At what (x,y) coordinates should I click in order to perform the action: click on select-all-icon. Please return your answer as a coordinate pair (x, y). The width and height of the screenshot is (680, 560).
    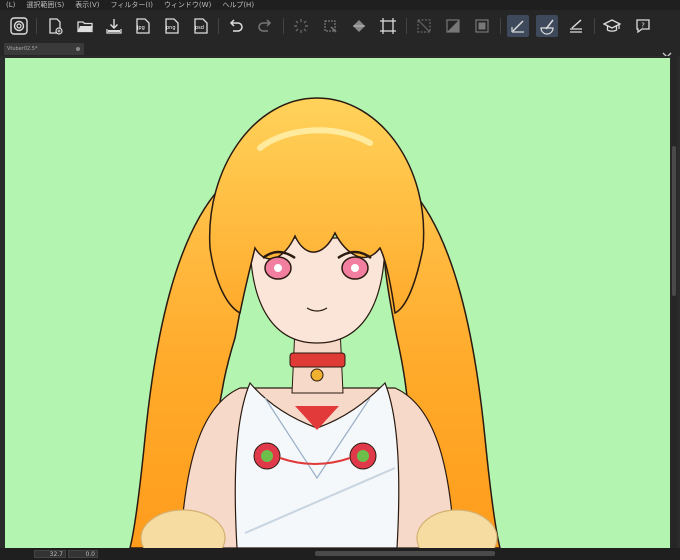
    Looking at the image, I should click on (482, 26).